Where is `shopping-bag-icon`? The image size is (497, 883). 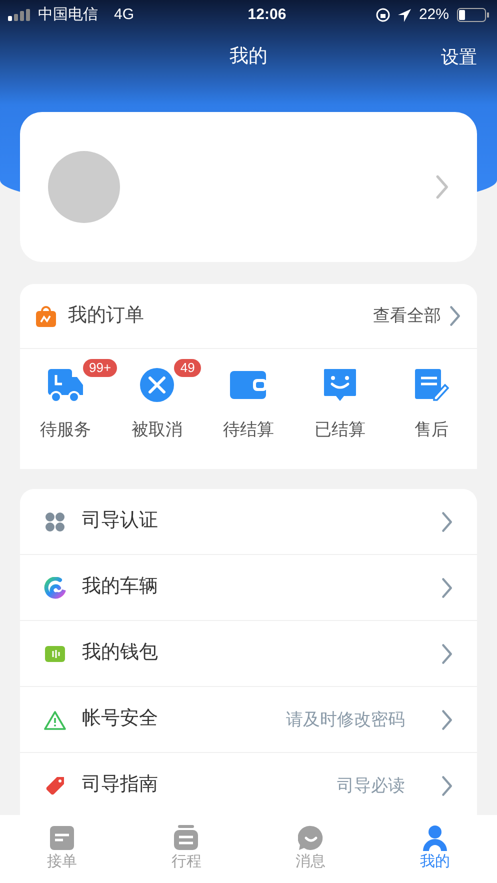 shopping-bag-icon is located at coordinates (46, 316).